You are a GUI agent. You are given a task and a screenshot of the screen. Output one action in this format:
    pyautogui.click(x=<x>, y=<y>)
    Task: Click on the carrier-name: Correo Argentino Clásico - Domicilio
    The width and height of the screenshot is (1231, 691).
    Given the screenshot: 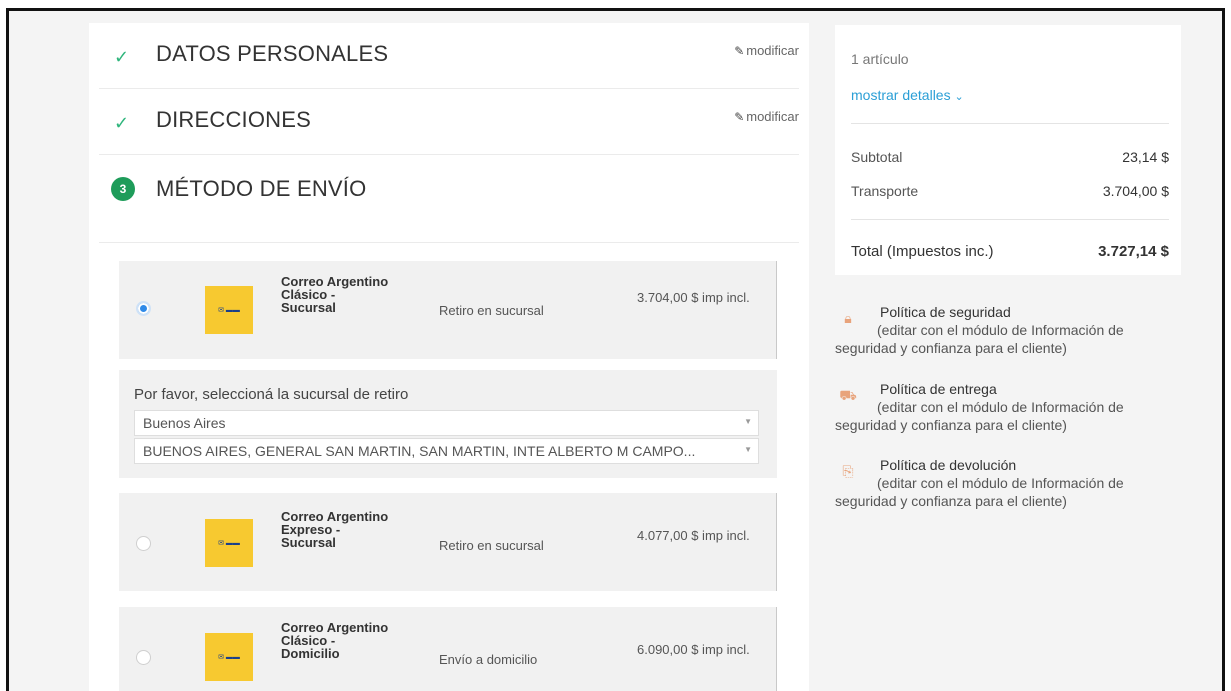 What is the action you would take?
    pyautogui.click(x=335, y=640)
    